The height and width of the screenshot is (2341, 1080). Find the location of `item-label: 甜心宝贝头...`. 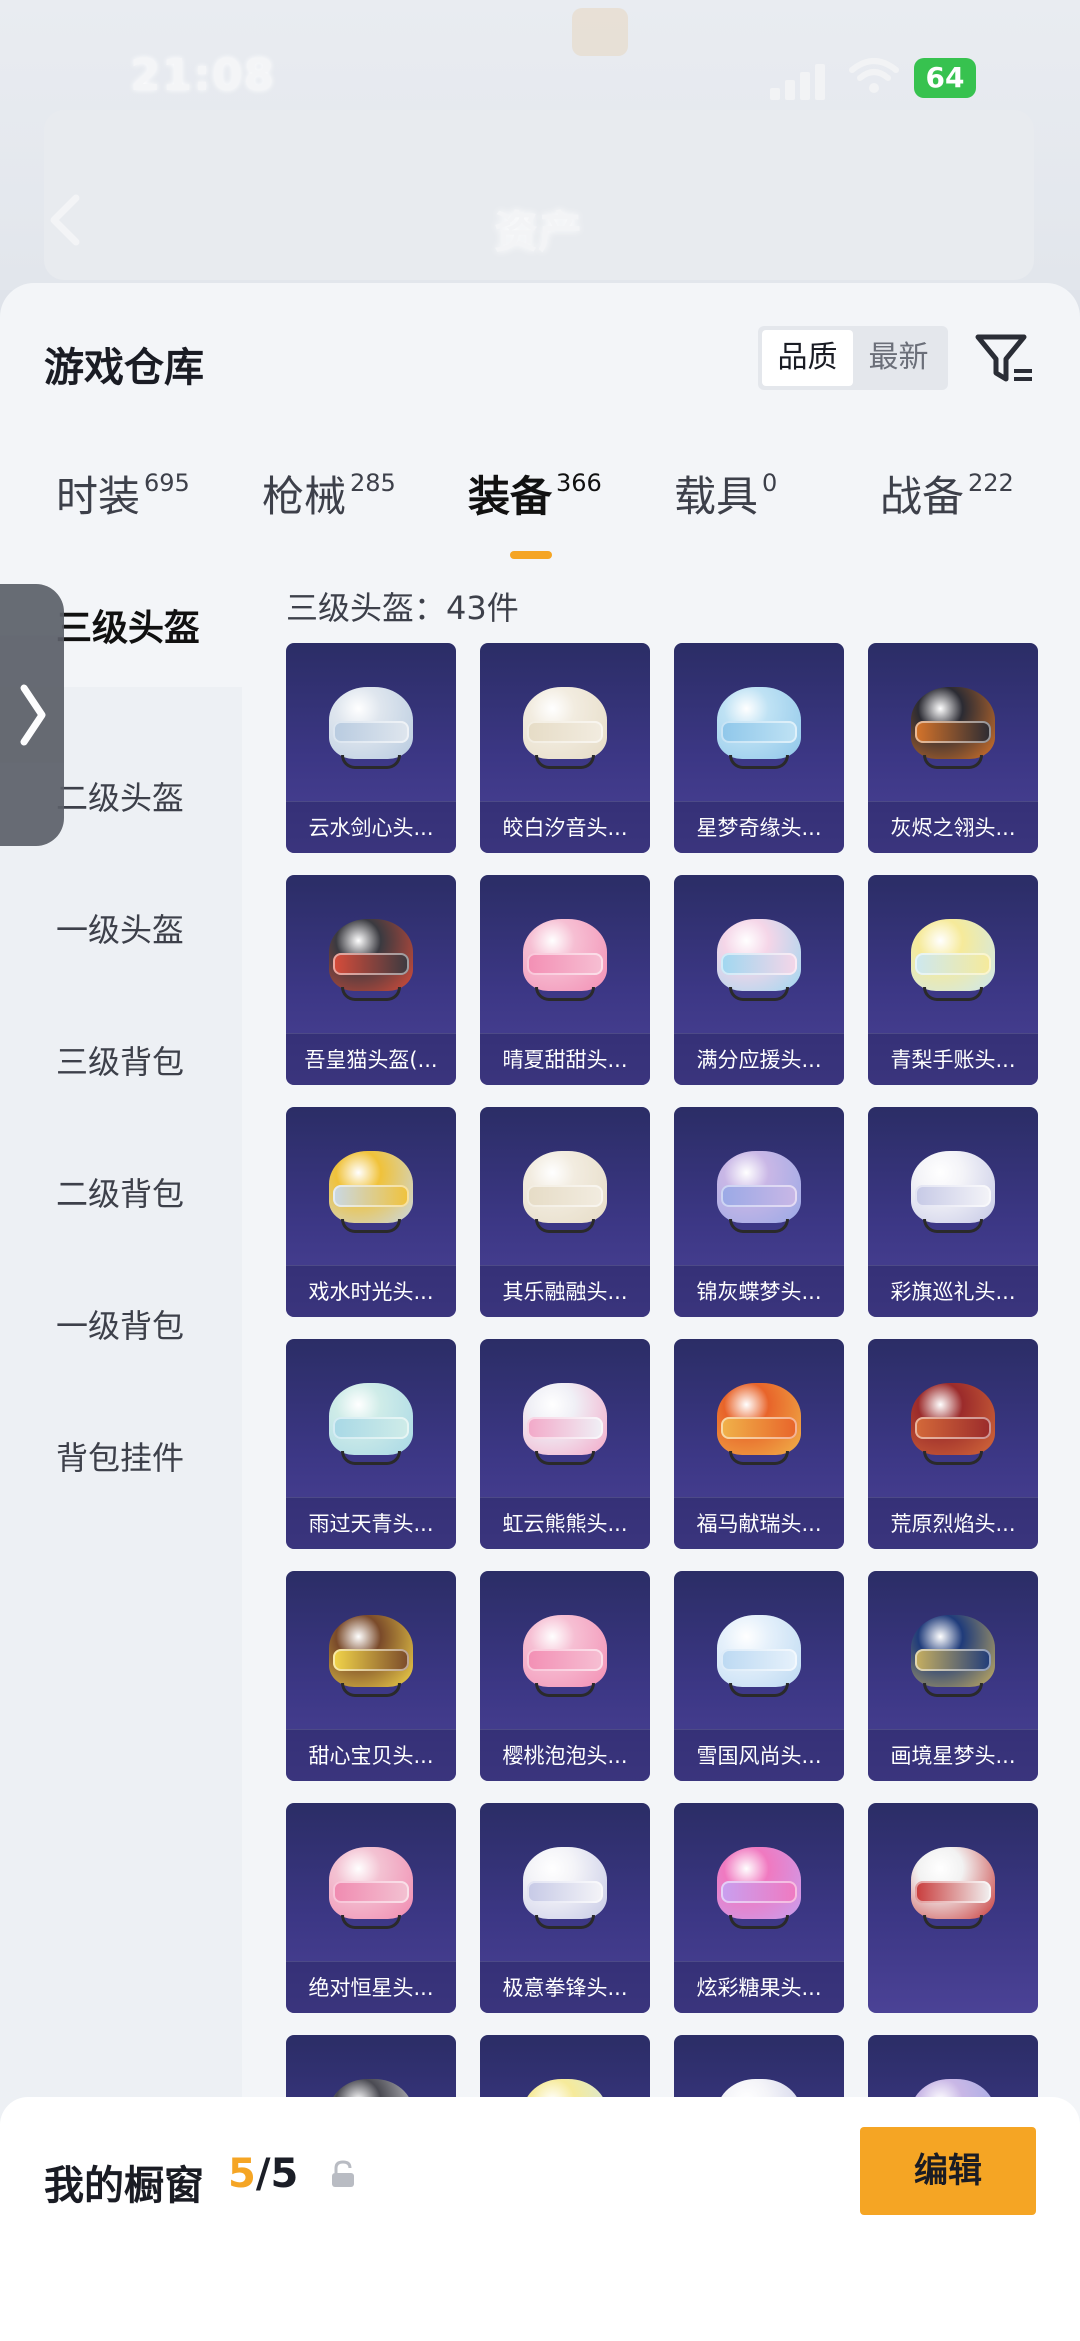

item-label: 甜心宝贝头... is located at coordinates (371, 1755).